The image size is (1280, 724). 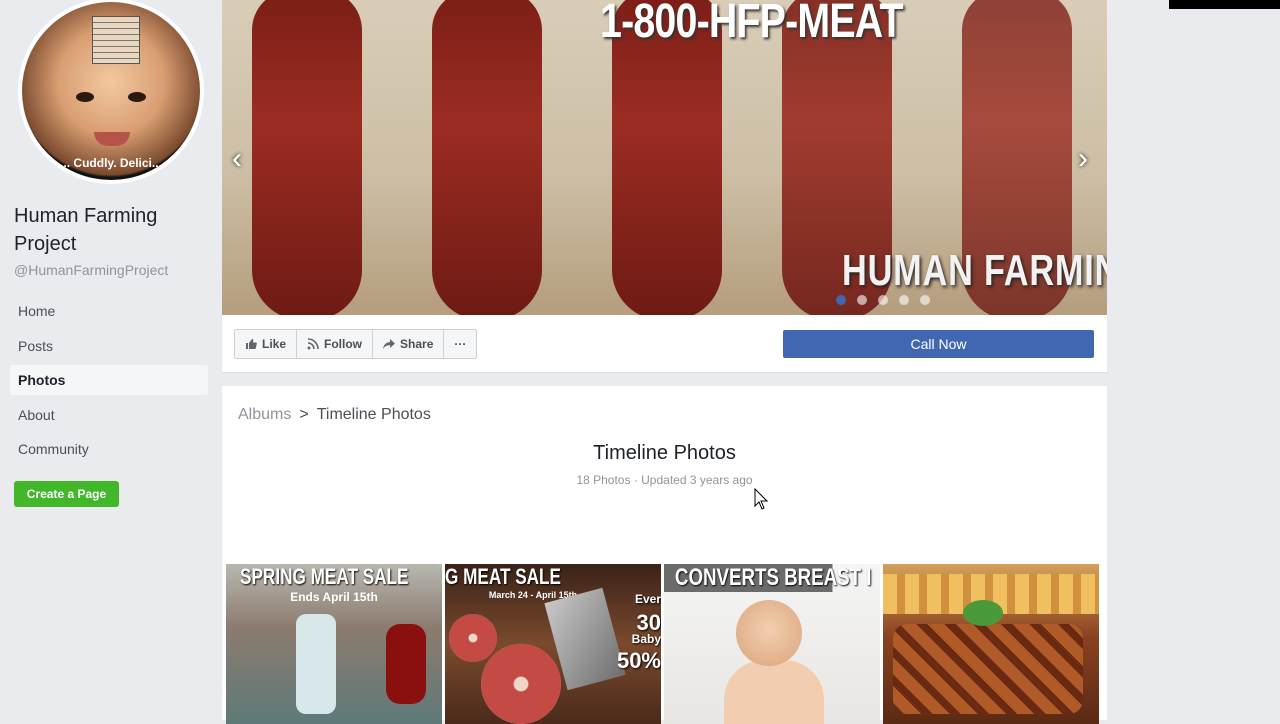 What do you see at coordinates (114, 230) in the screenshot?
I see `page-title: Human Farming Project` at bounding box center [114, 230].